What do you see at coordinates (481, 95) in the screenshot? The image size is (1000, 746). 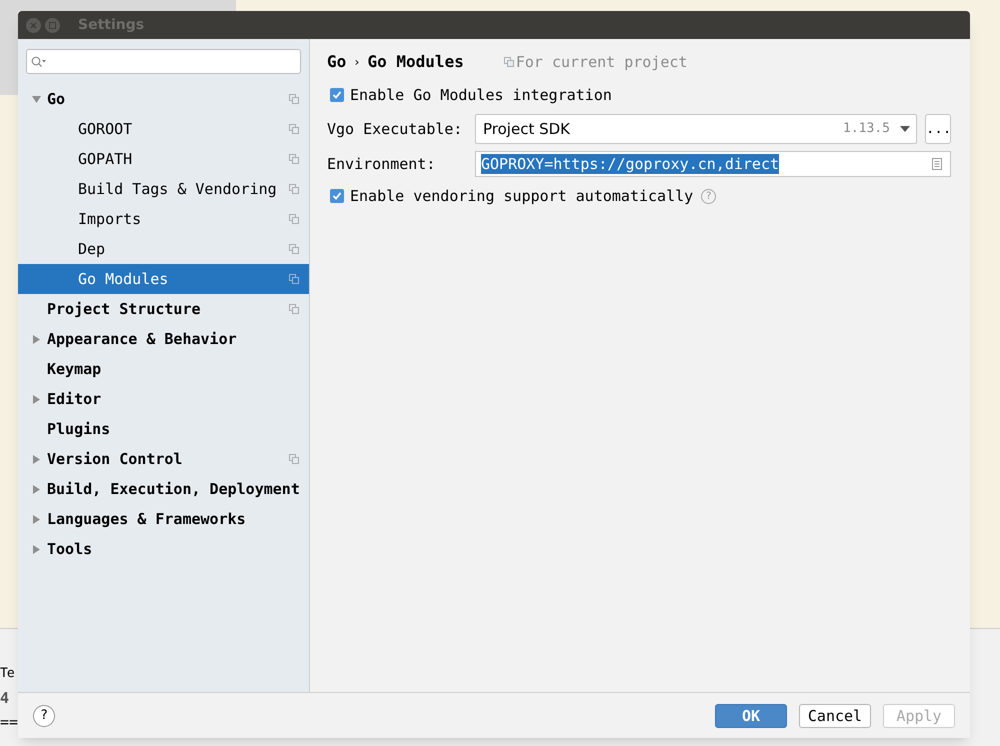 I see `checkbox-label: Enable Go Modules integration` at bounding box center [481, 95].